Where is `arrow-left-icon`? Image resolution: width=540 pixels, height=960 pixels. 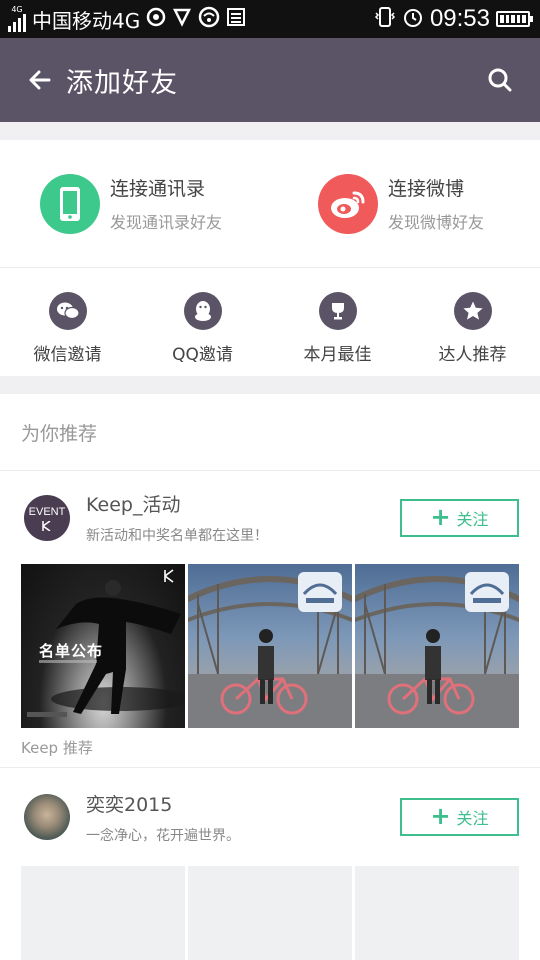 arrow-left-icon is located at coordinates (40, 80).